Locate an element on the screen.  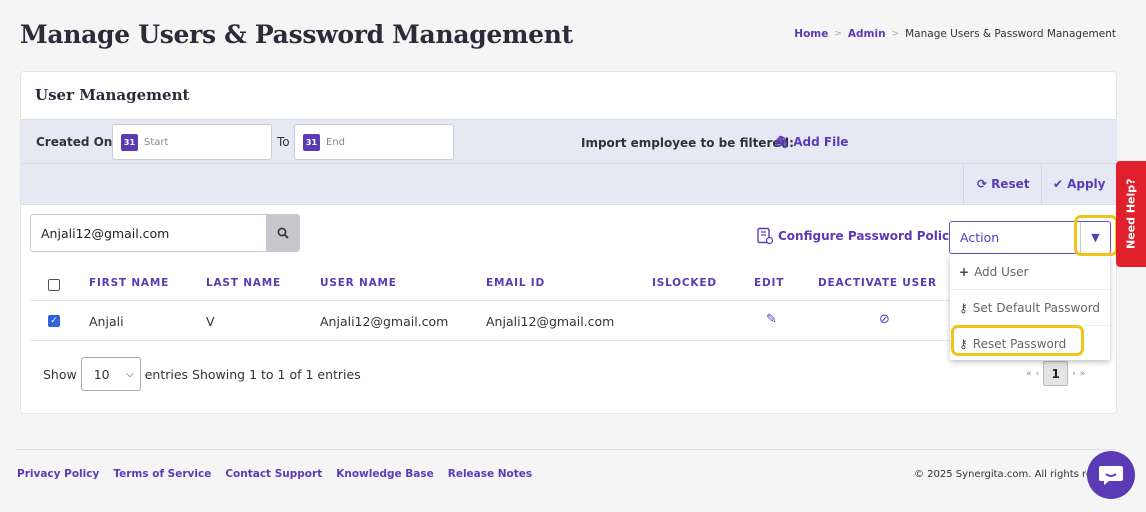
chat-icon is located at coordinates (1111, 475).